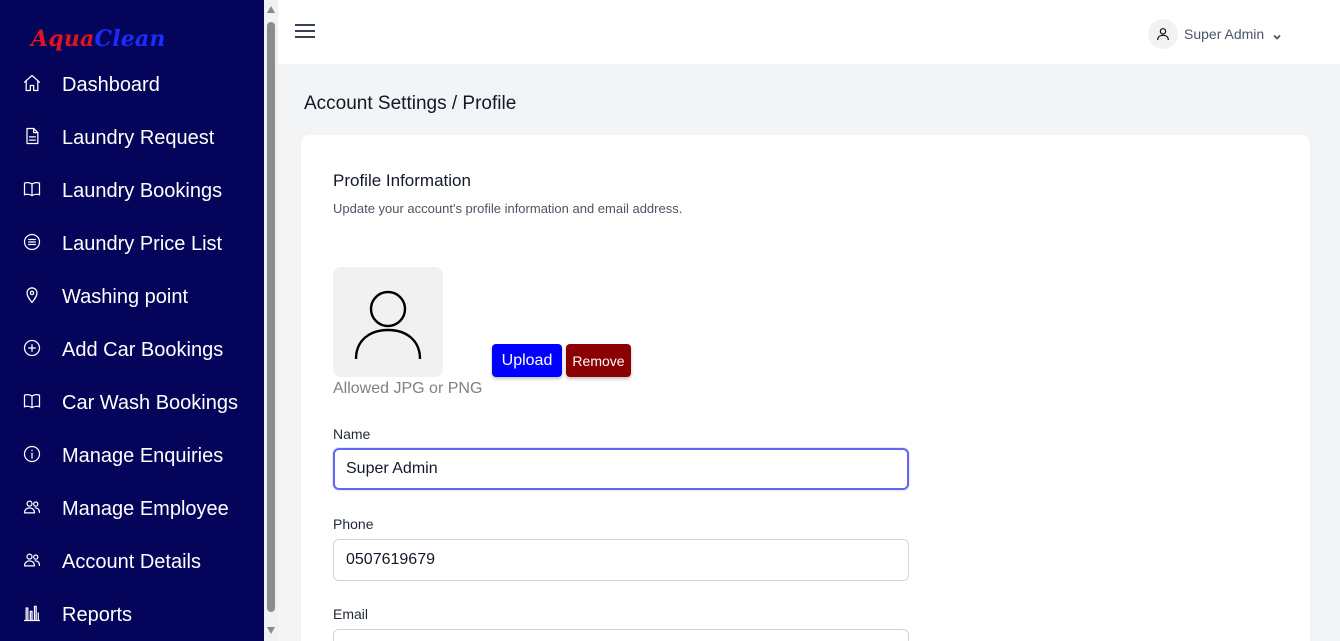  I want to click on sidebar-item-account-details: Account Details, so click(132, 563).